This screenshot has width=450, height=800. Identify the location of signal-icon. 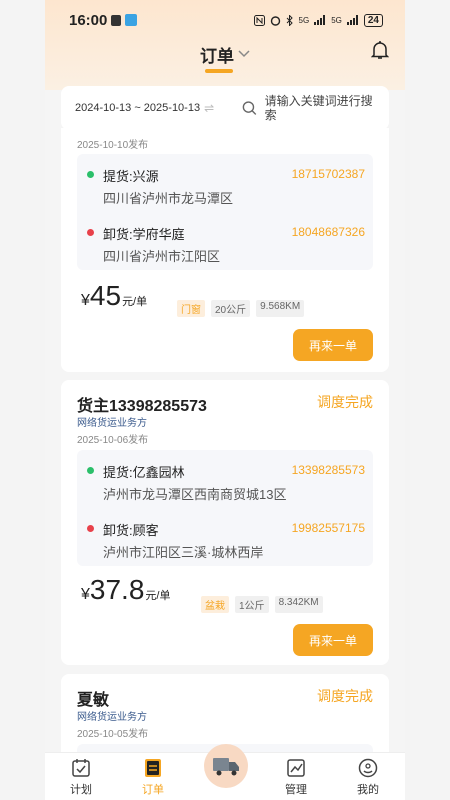
(320, 20).